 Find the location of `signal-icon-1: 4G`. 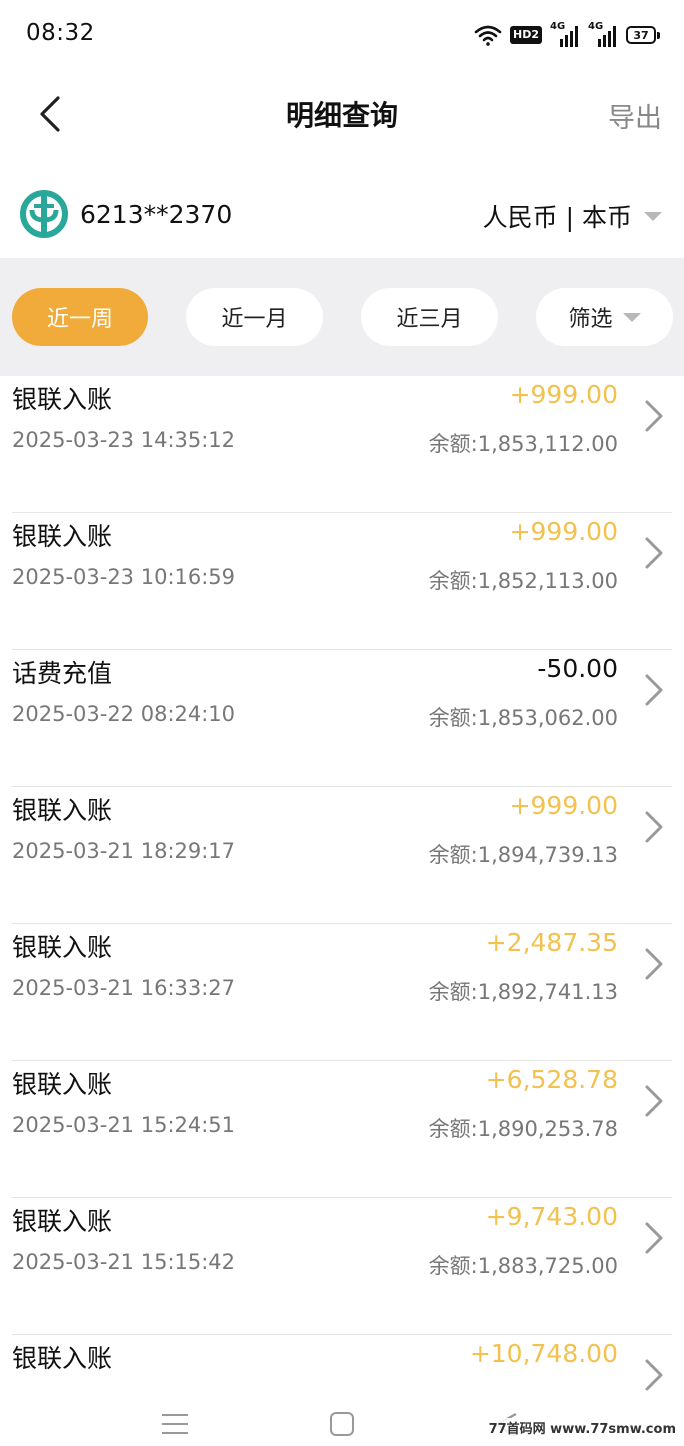

signal-icon-1: 4G is located at coordinates (565, 34).